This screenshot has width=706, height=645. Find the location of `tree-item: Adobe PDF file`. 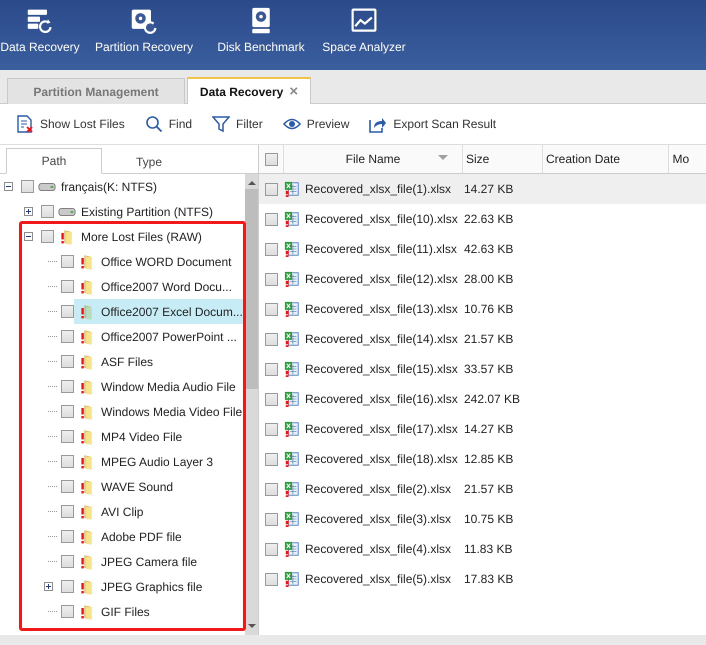

tree-item: Adobe PDF file is located at coordinates (129, 536).